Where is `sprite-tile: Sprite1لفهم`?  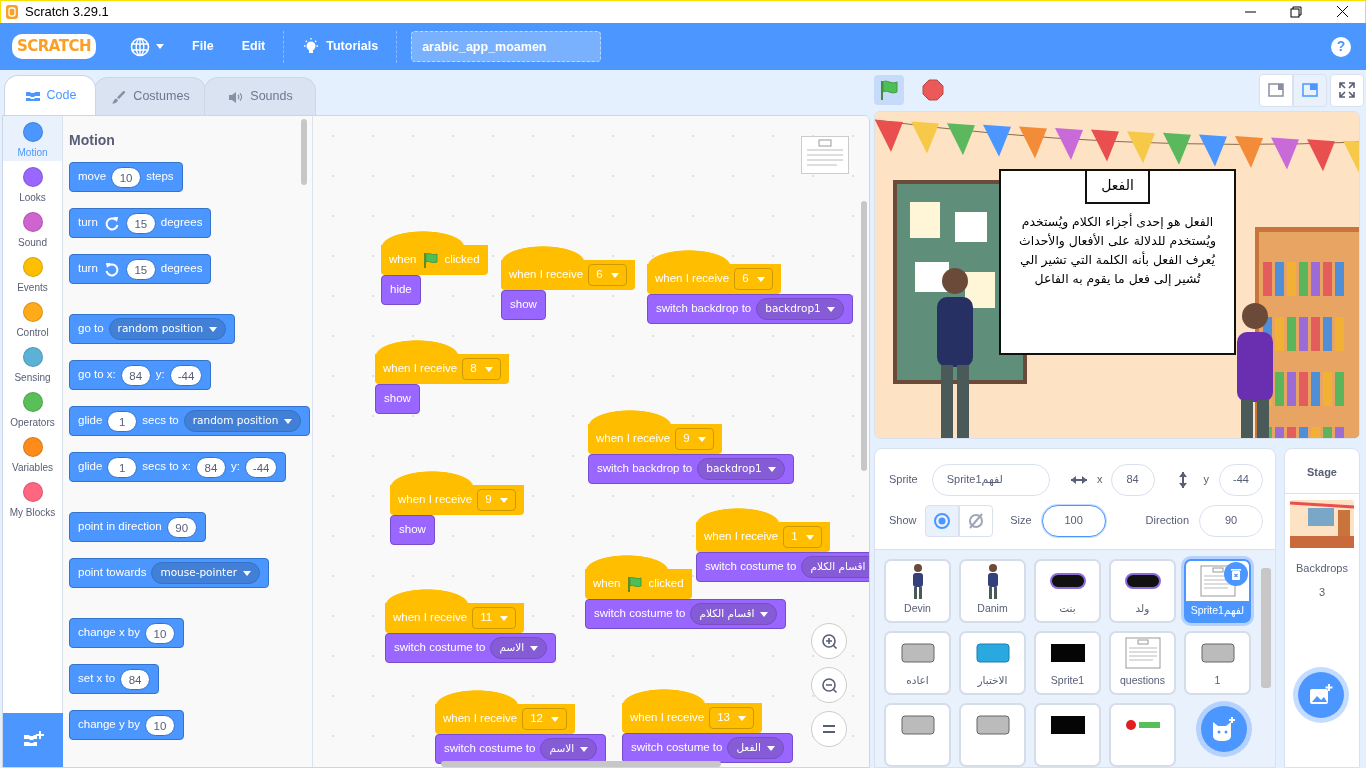 sprite-tile: Sprite1لفهم is located at coordinates (1217, 591).